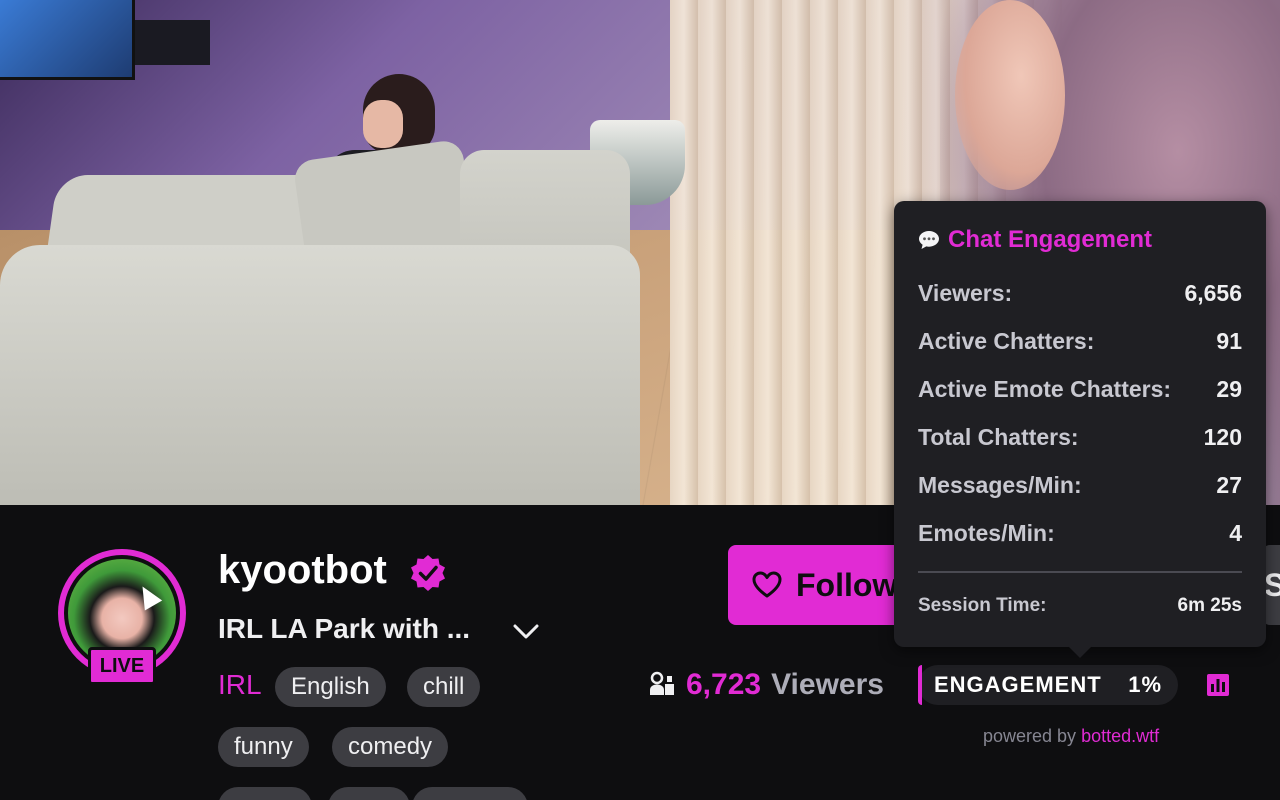  I want to click on engagement-label: ENGAGEMENT, so click(1018, 684).